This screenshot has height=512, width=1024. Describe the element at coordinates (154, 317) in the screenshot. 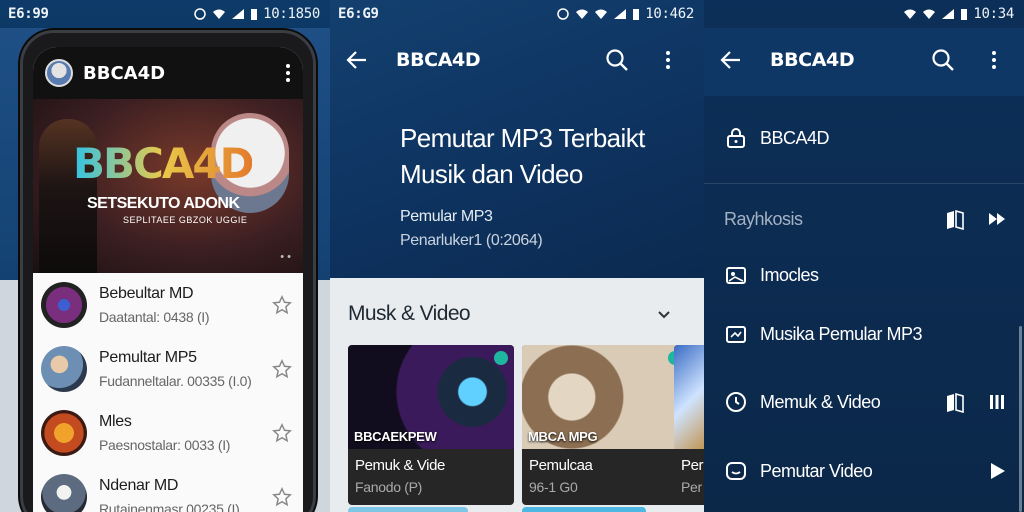

I see `track-meta: Daatantal: 0438 (I)` at that location.